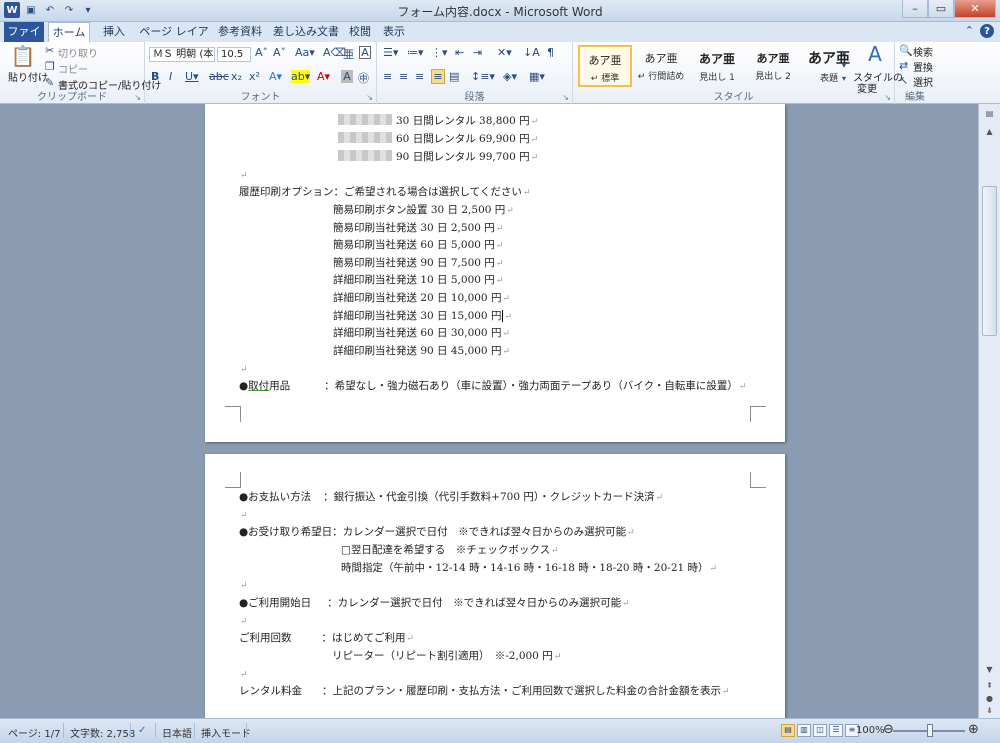 This screenshot has width=1000, height=743. I want to click on select-icon: ↖, so click(903, 80).